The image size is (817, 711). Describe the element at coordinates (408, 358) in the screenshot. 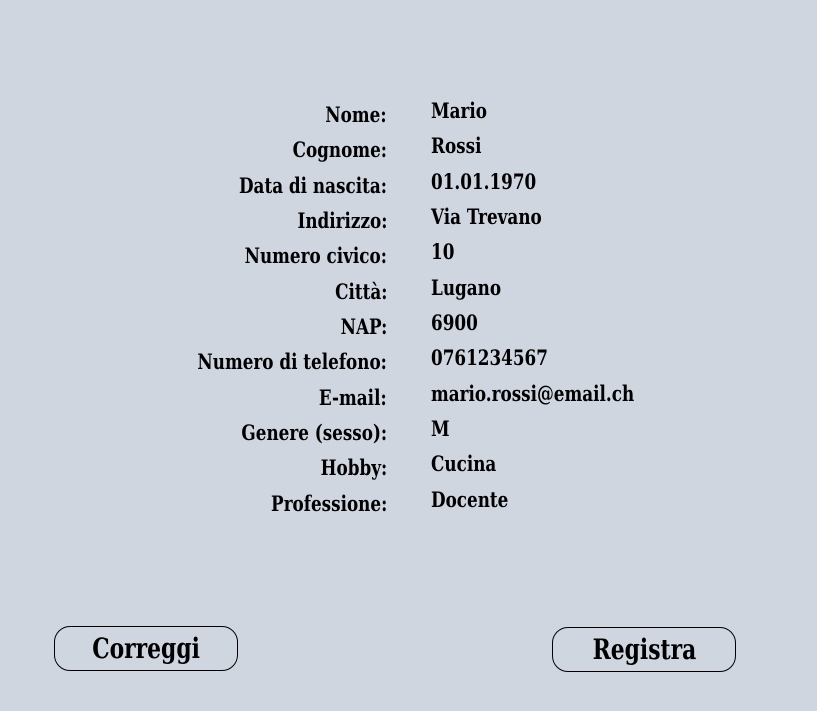

I see `summary-row-telefono: Numero di telefono: 0761234567` at that location.